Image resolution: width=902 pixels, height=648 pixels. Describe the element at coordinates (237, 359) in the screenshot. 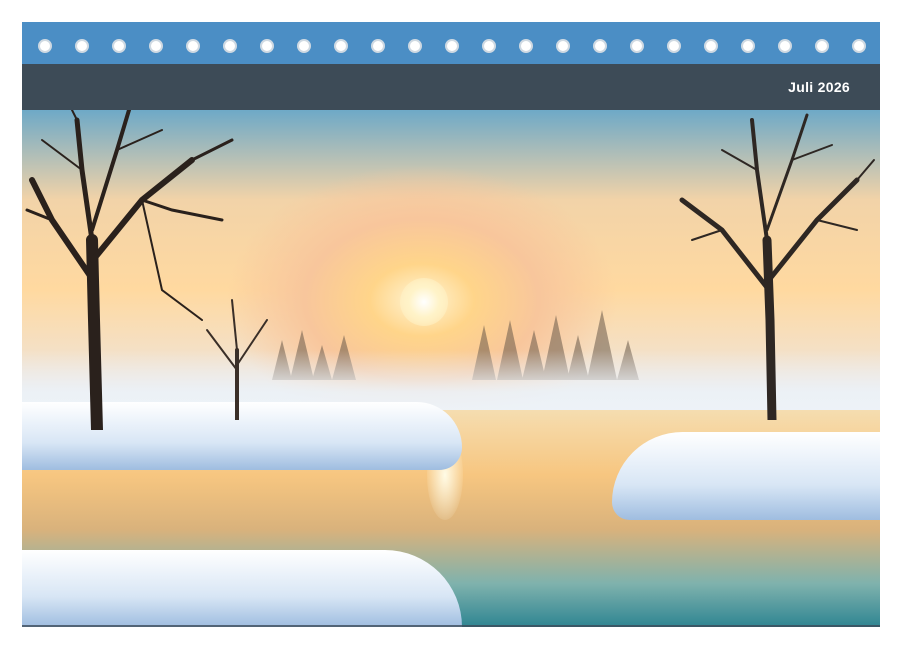

I see `bare-tree-small` at that location.